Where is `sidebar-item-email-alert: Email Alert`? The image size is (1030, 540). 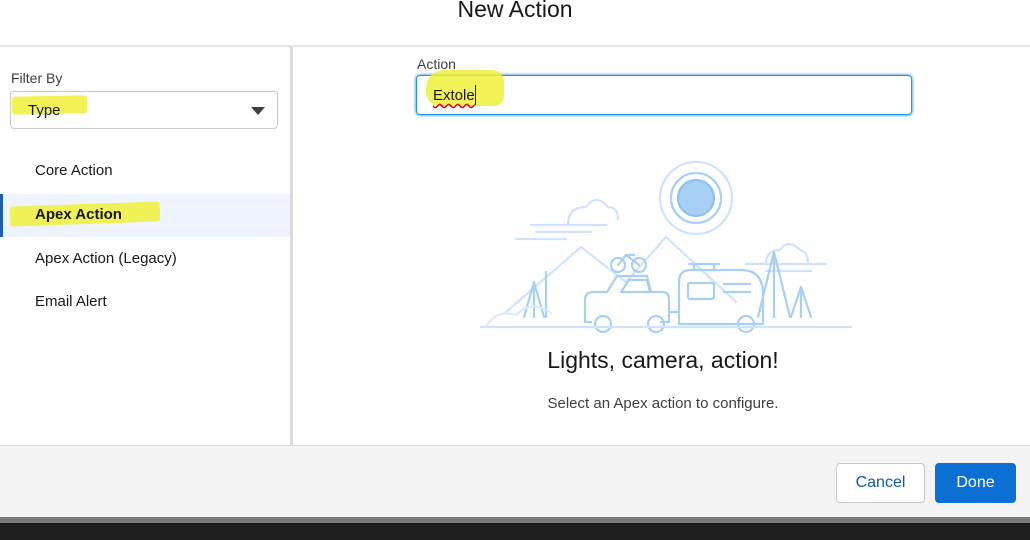
sidebar-item-email-alert: Email Alert is located at coordinates (145, 302).